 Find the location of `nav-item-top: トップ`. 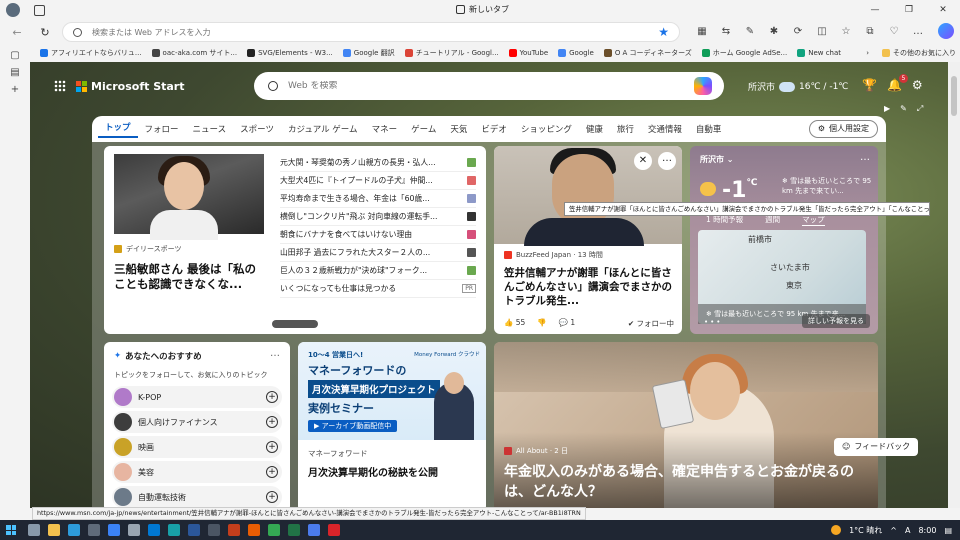

nav-item-top: トップ is located at coordinates (118, 129).